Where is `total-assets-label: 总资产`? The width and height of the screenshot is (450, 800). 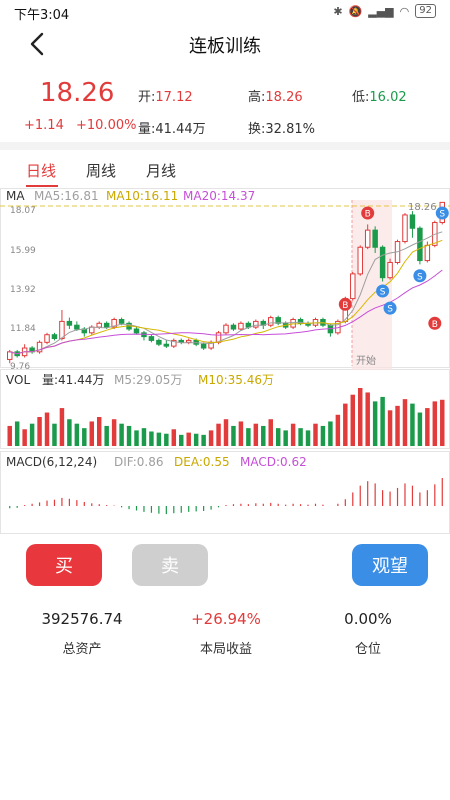 total-assets-label: 总资产 is located at coordinates (82, 649).